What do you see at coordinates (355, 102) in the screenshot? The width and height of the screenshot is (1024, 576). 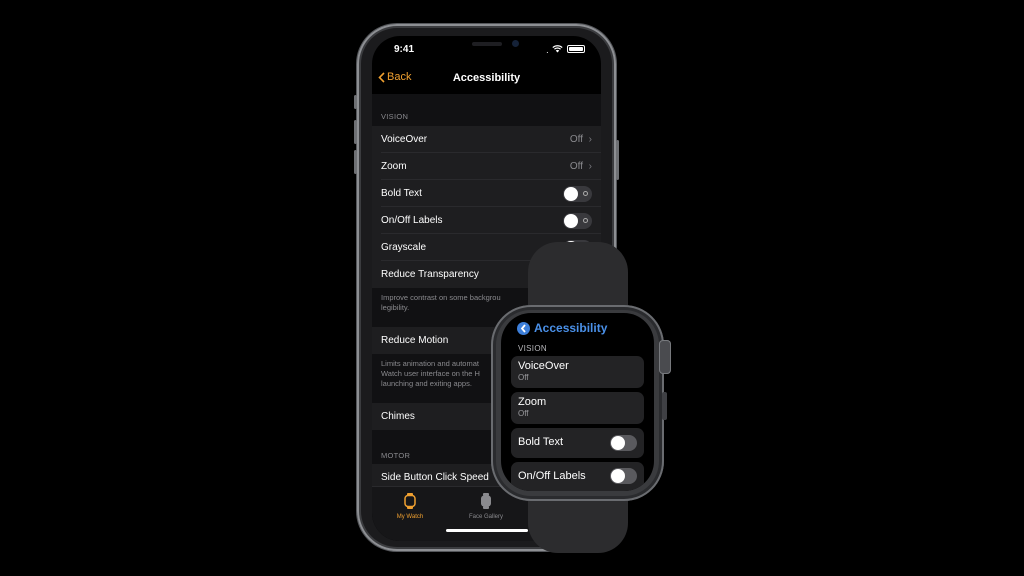 I see `phone-silent-switch` at bounding box center [355, 102].